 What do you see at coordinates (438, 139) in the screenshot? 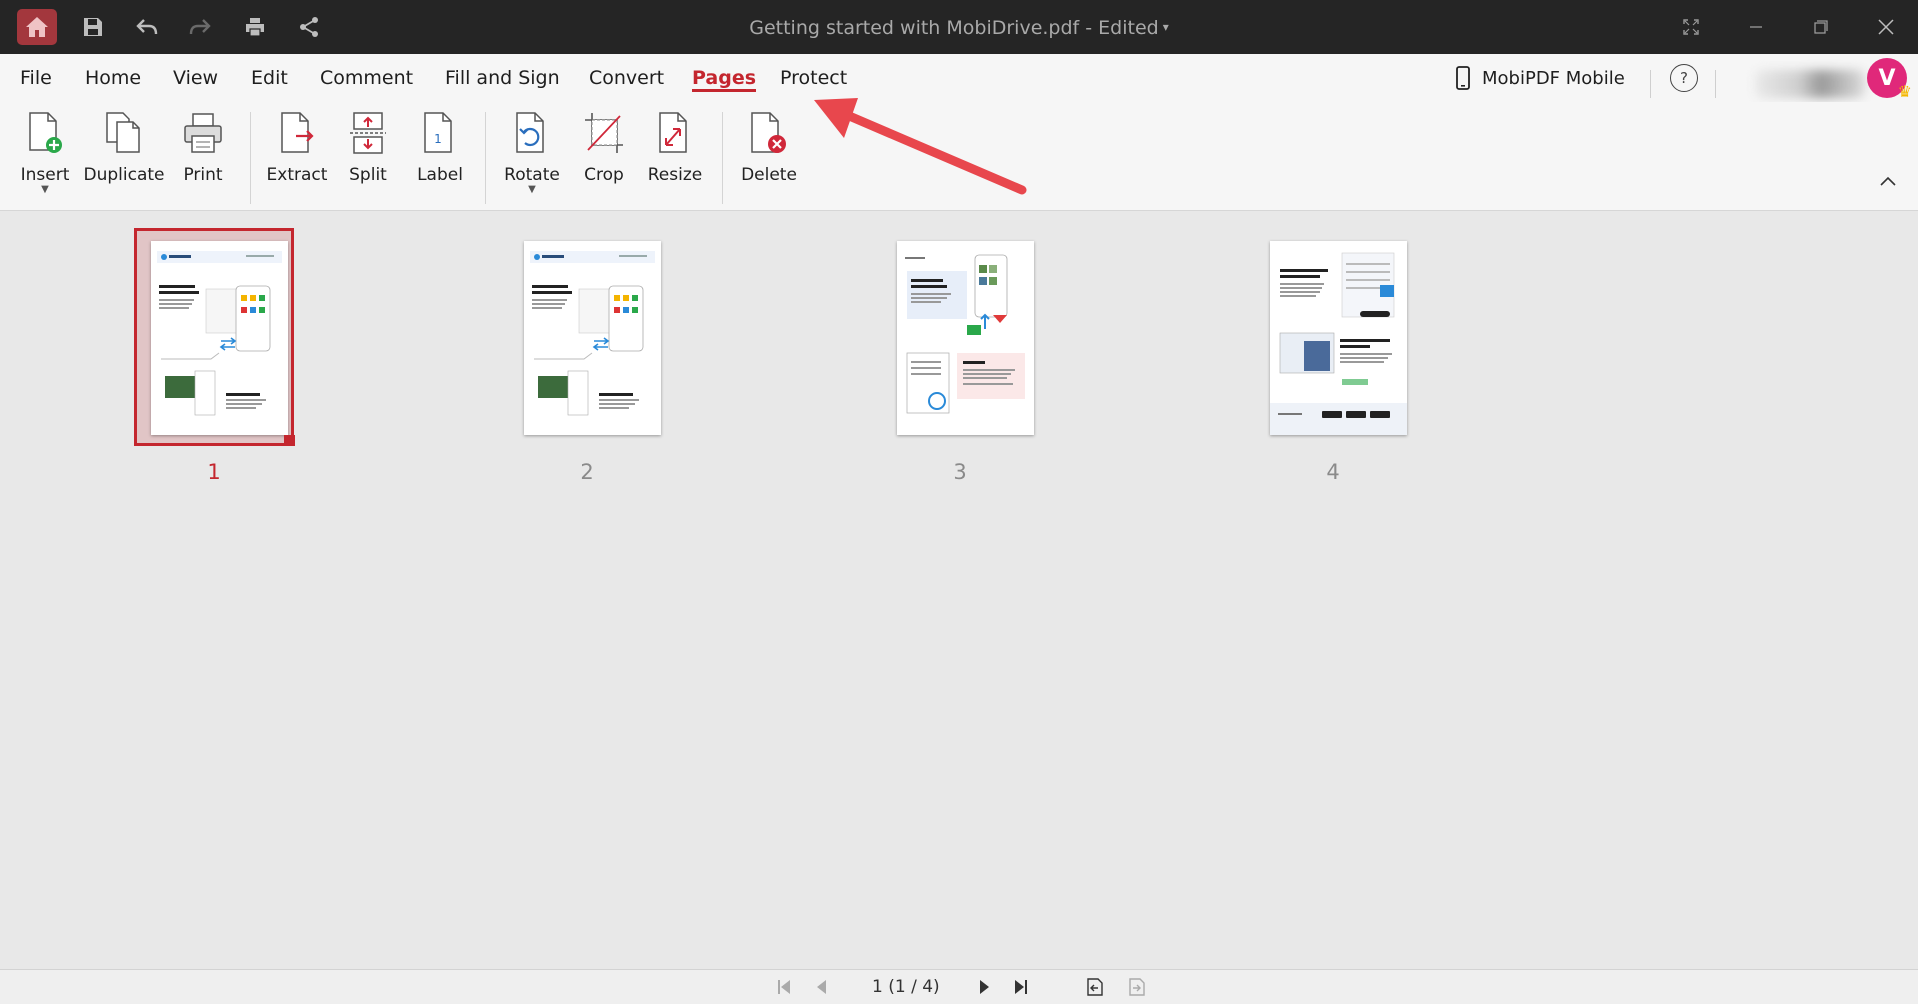
I see `svg-text: 1` at bounding box center [438, 139].